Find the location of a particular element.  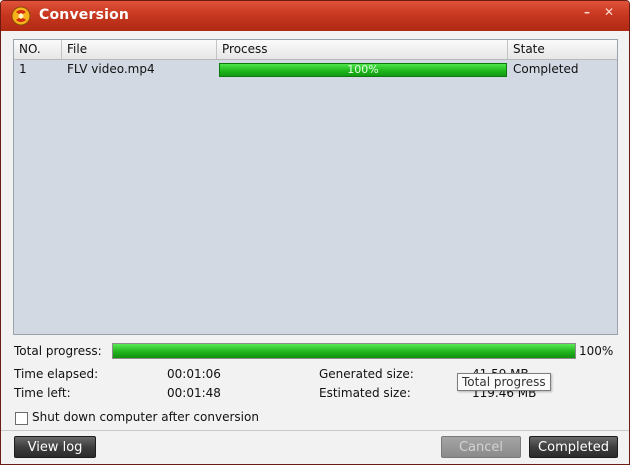

close-icon: ✕ is located at coordinates (609, 12).